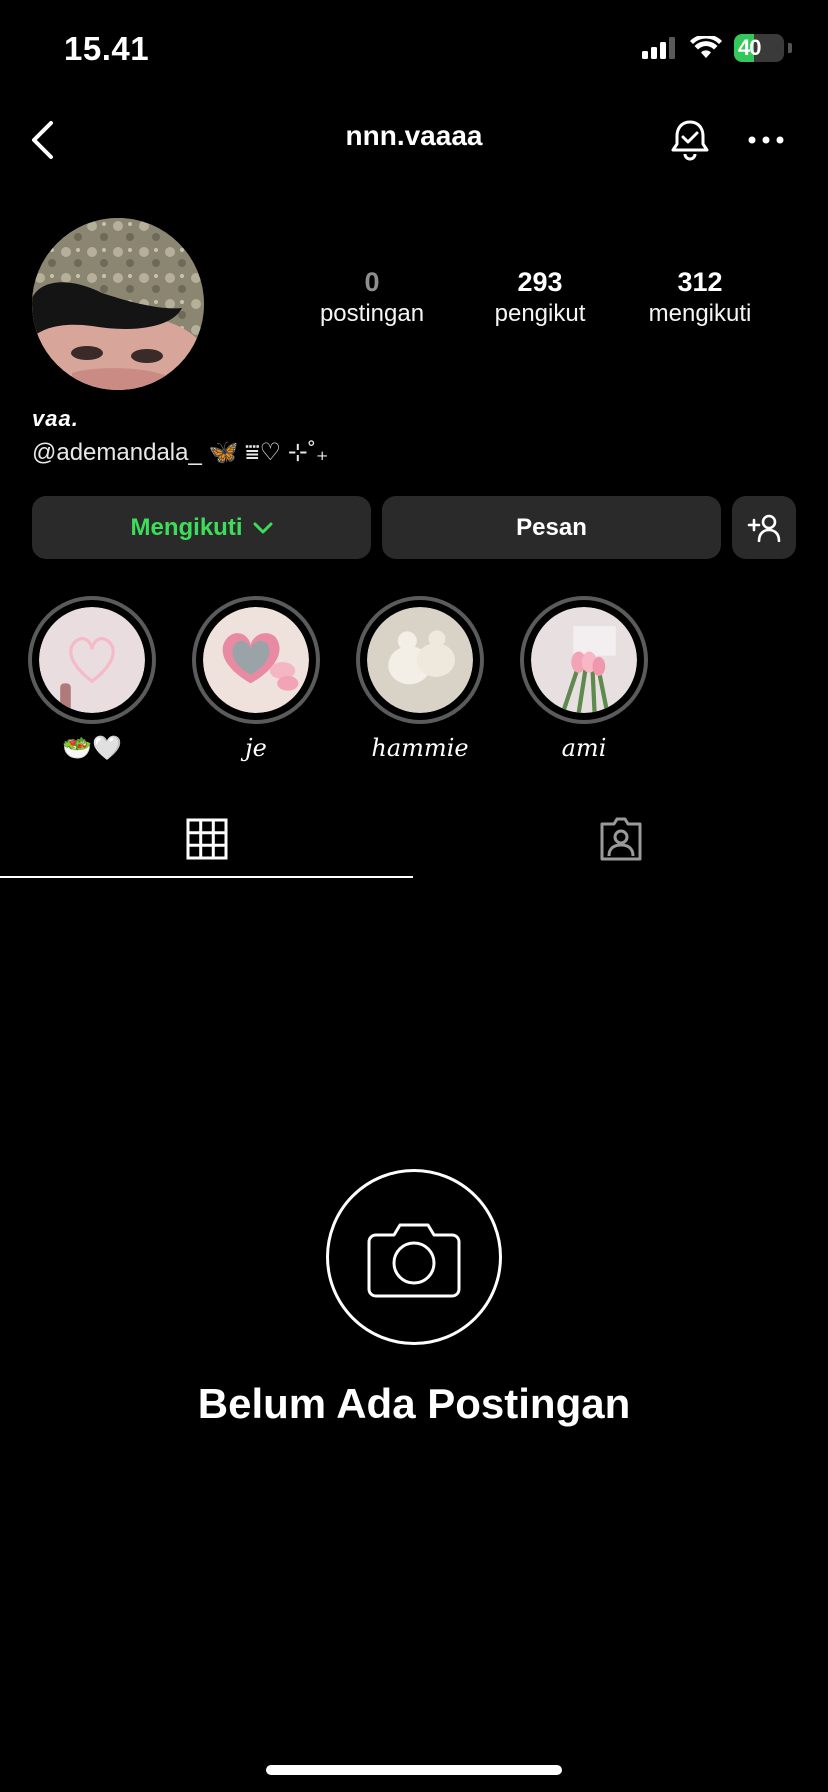  Describe the element at coordinates (256, 748) in the screenshot. I see `highlight-label: je` at that location.